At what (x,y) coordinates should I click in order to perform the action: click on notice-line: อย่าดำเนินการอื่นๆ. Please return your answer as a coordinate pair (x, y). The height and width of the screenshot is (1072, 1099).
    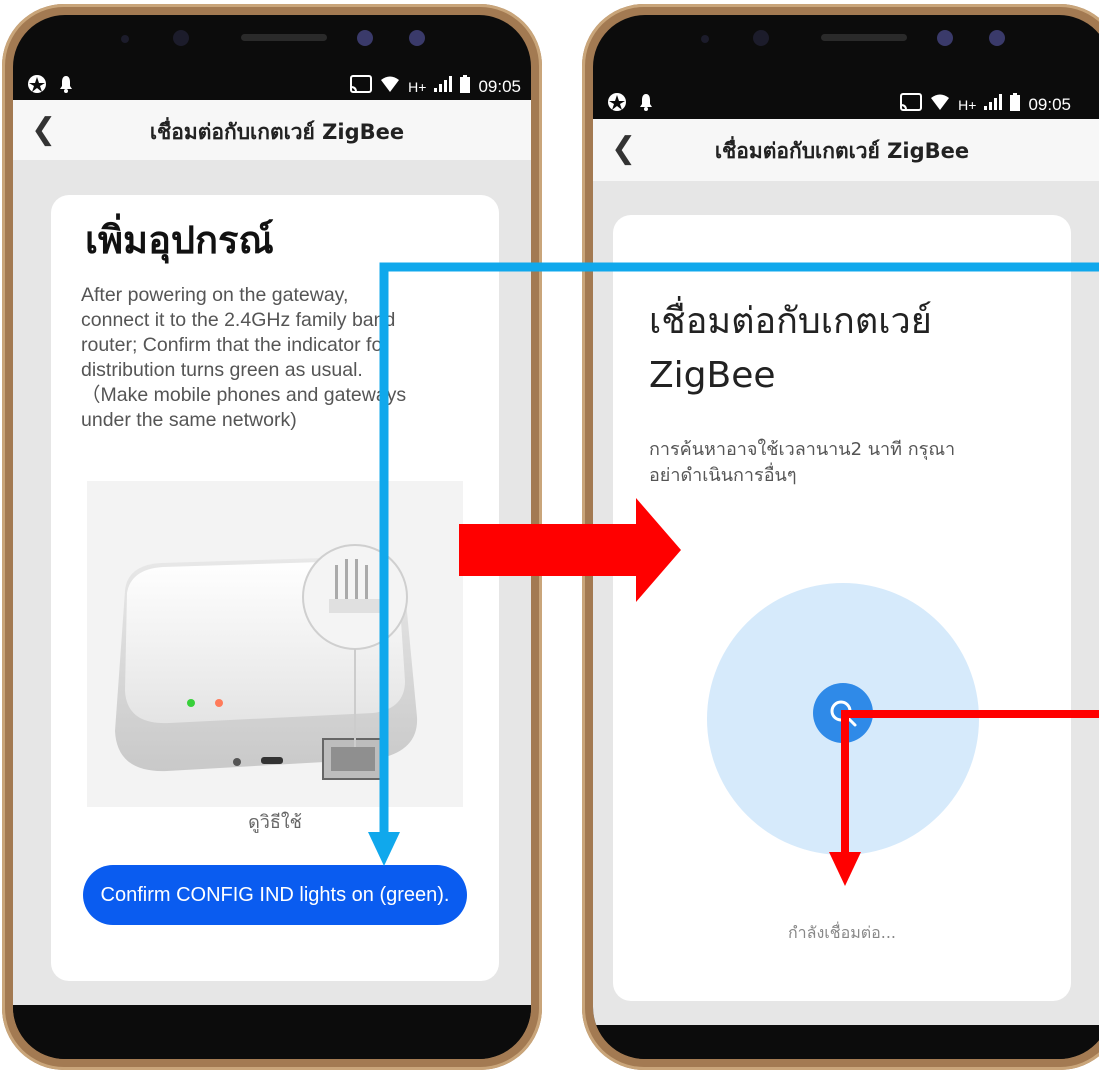
    Looking at the image, I should click on (723, 475).